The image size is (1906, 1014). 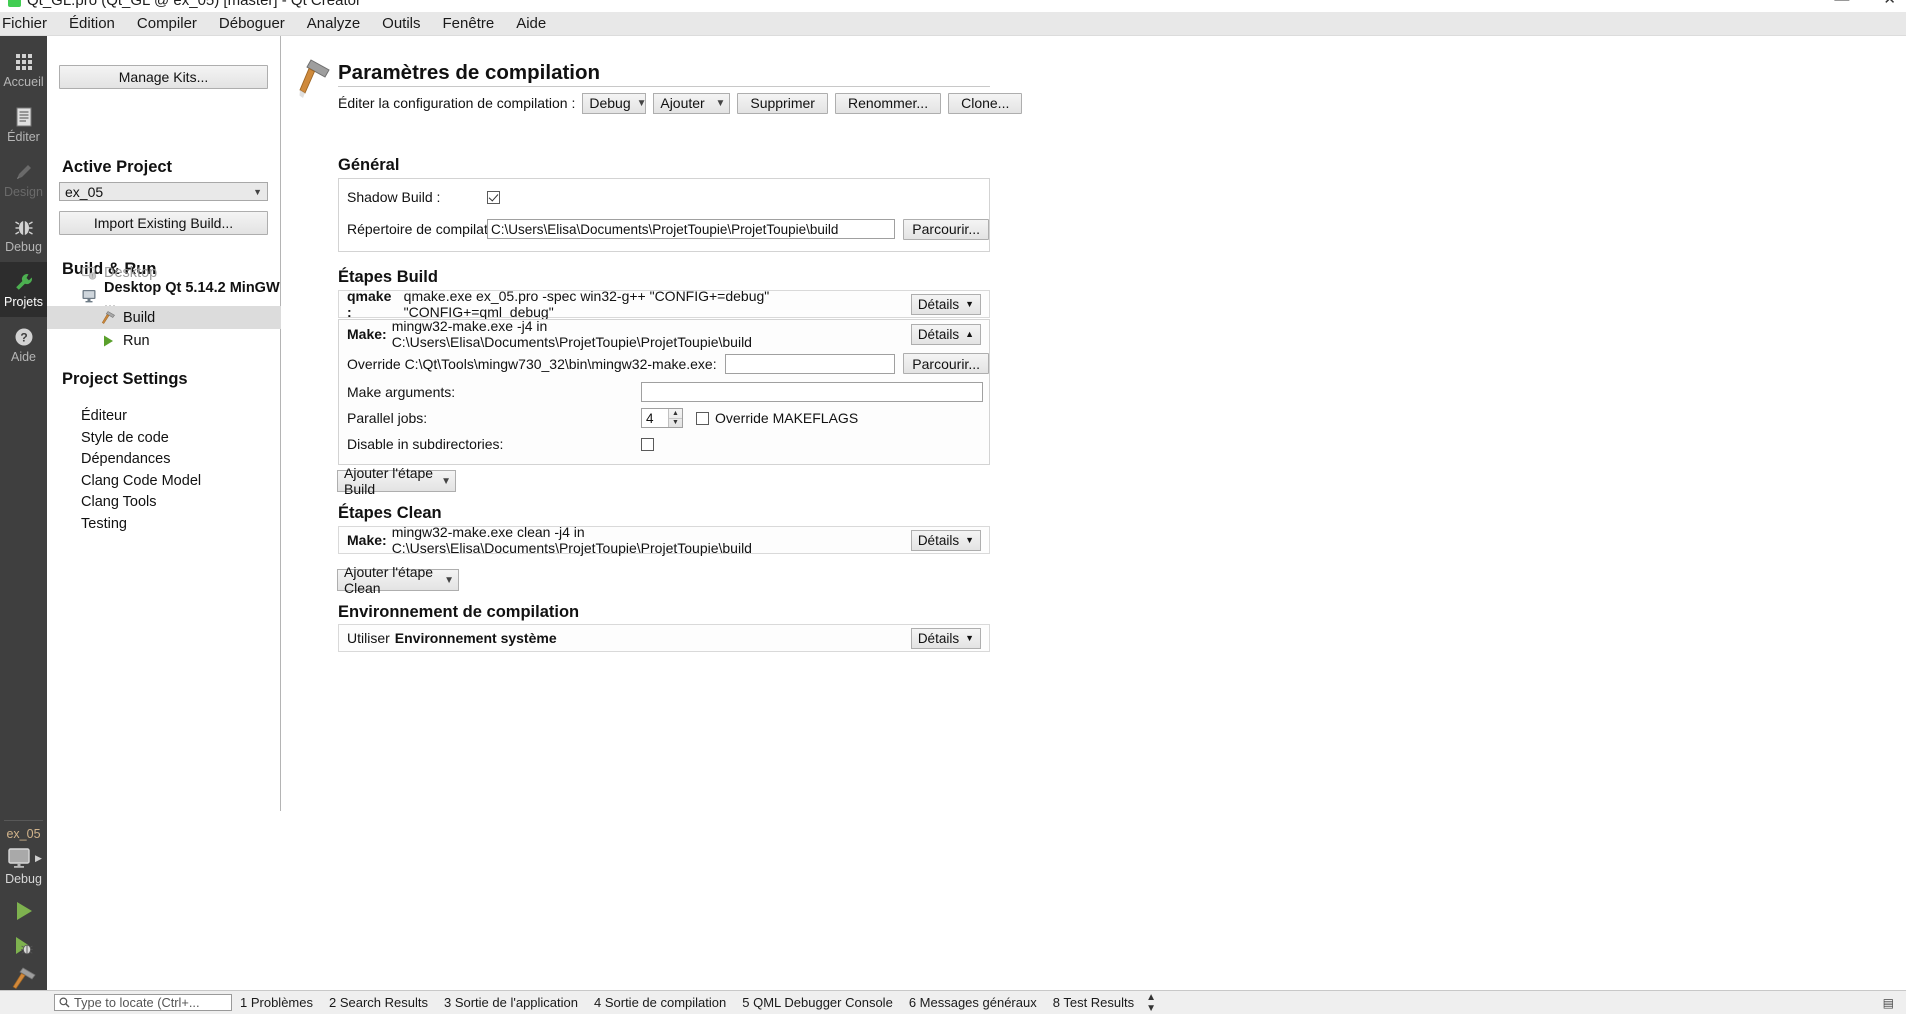 I want to click on status-resize-grip: ▤, so click(x=1888, y=1003).